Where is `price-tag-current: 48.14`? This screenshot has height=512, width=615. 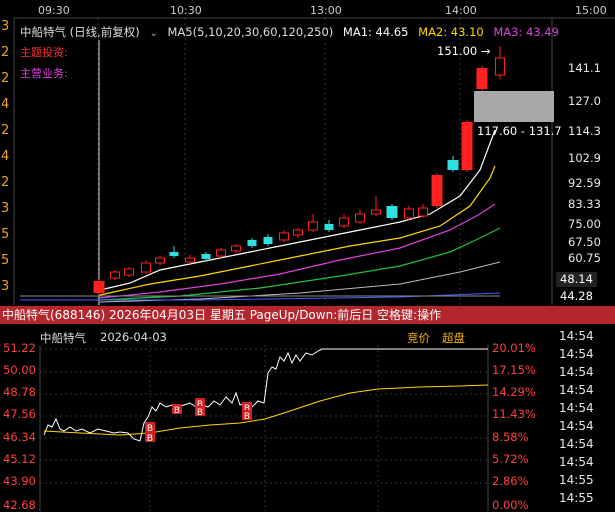
price-tag-current: 48.14 is located at coordinates (576, 279).